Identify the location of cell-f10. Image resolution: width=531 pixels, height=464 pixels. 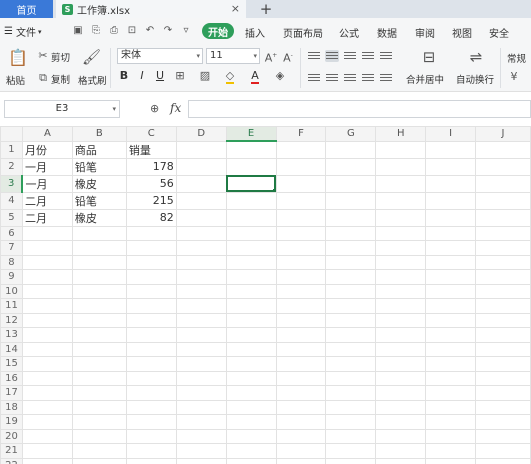
(301, 291).